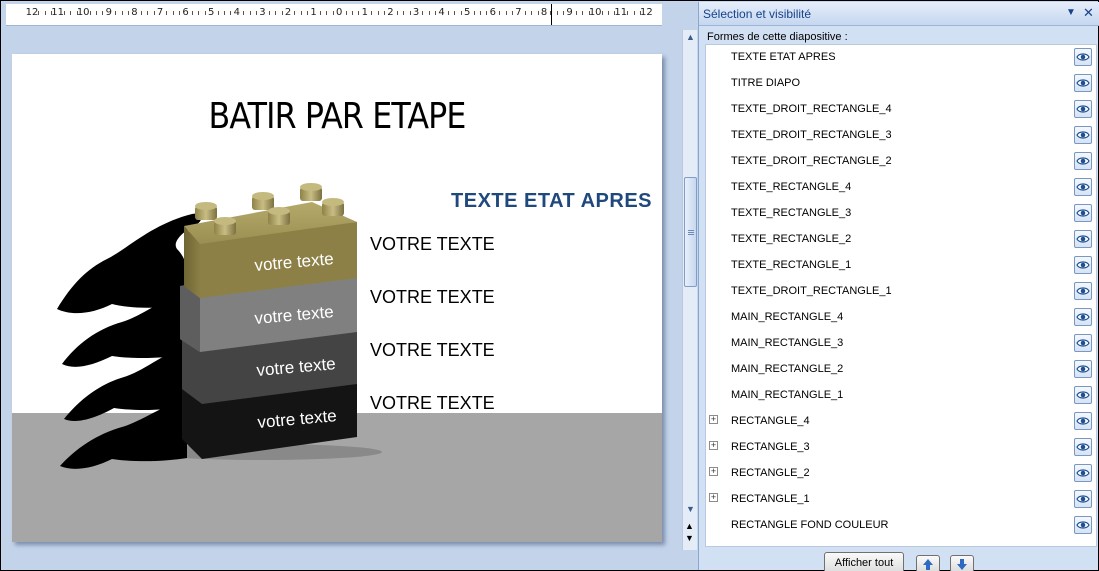  I want to click on scroll-up-arrow-icon: ▲, so click(690, 37).